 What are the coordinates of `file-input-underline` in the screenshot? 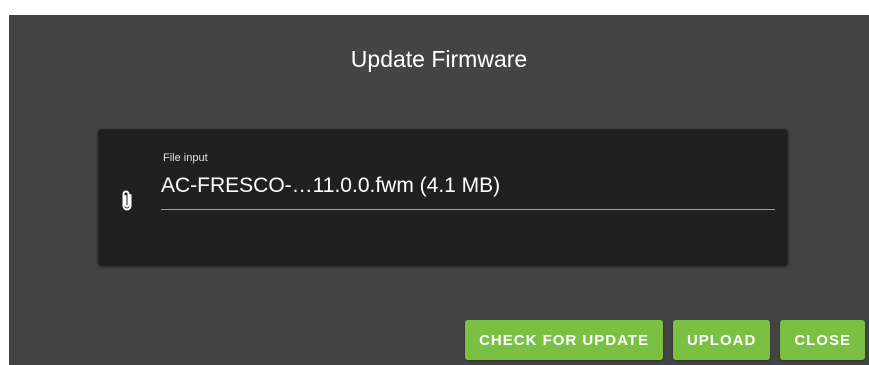 It's located at (468, 209).